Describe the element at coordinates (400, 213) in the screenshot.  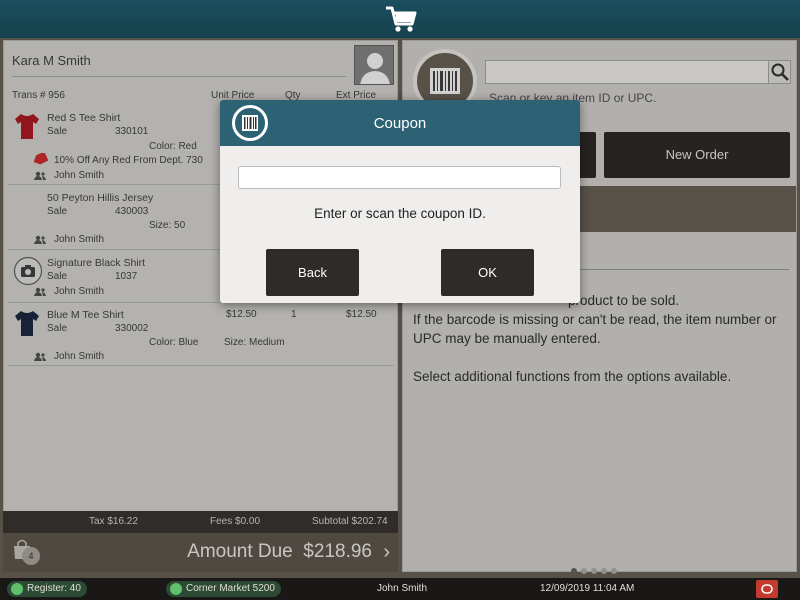
I see `coupon-prompt: Enter or scan the coupon ID.` at that location.